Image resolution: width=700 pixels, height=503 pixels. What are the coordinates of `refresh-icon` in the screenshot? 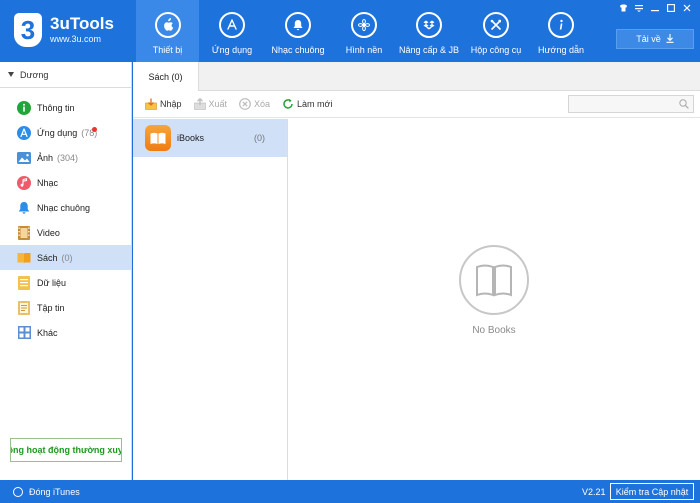 It's located at (288, 104).